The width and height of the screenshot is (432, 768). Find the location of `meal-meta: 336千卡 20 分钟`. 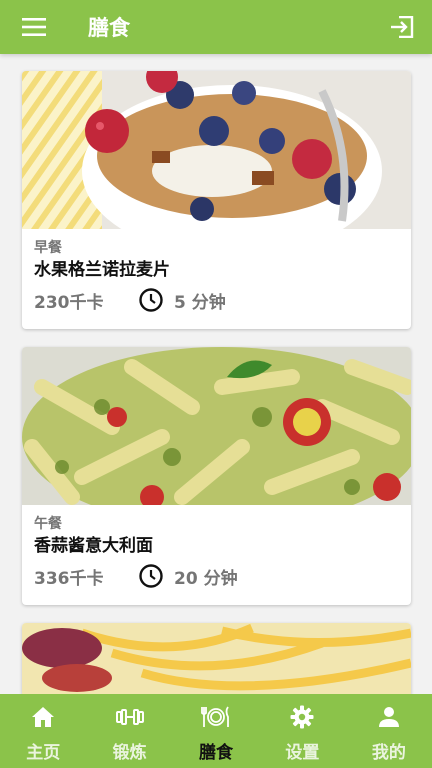

meal-meta: 336千卡 20 分钟 is located at coordinates (216, 576).